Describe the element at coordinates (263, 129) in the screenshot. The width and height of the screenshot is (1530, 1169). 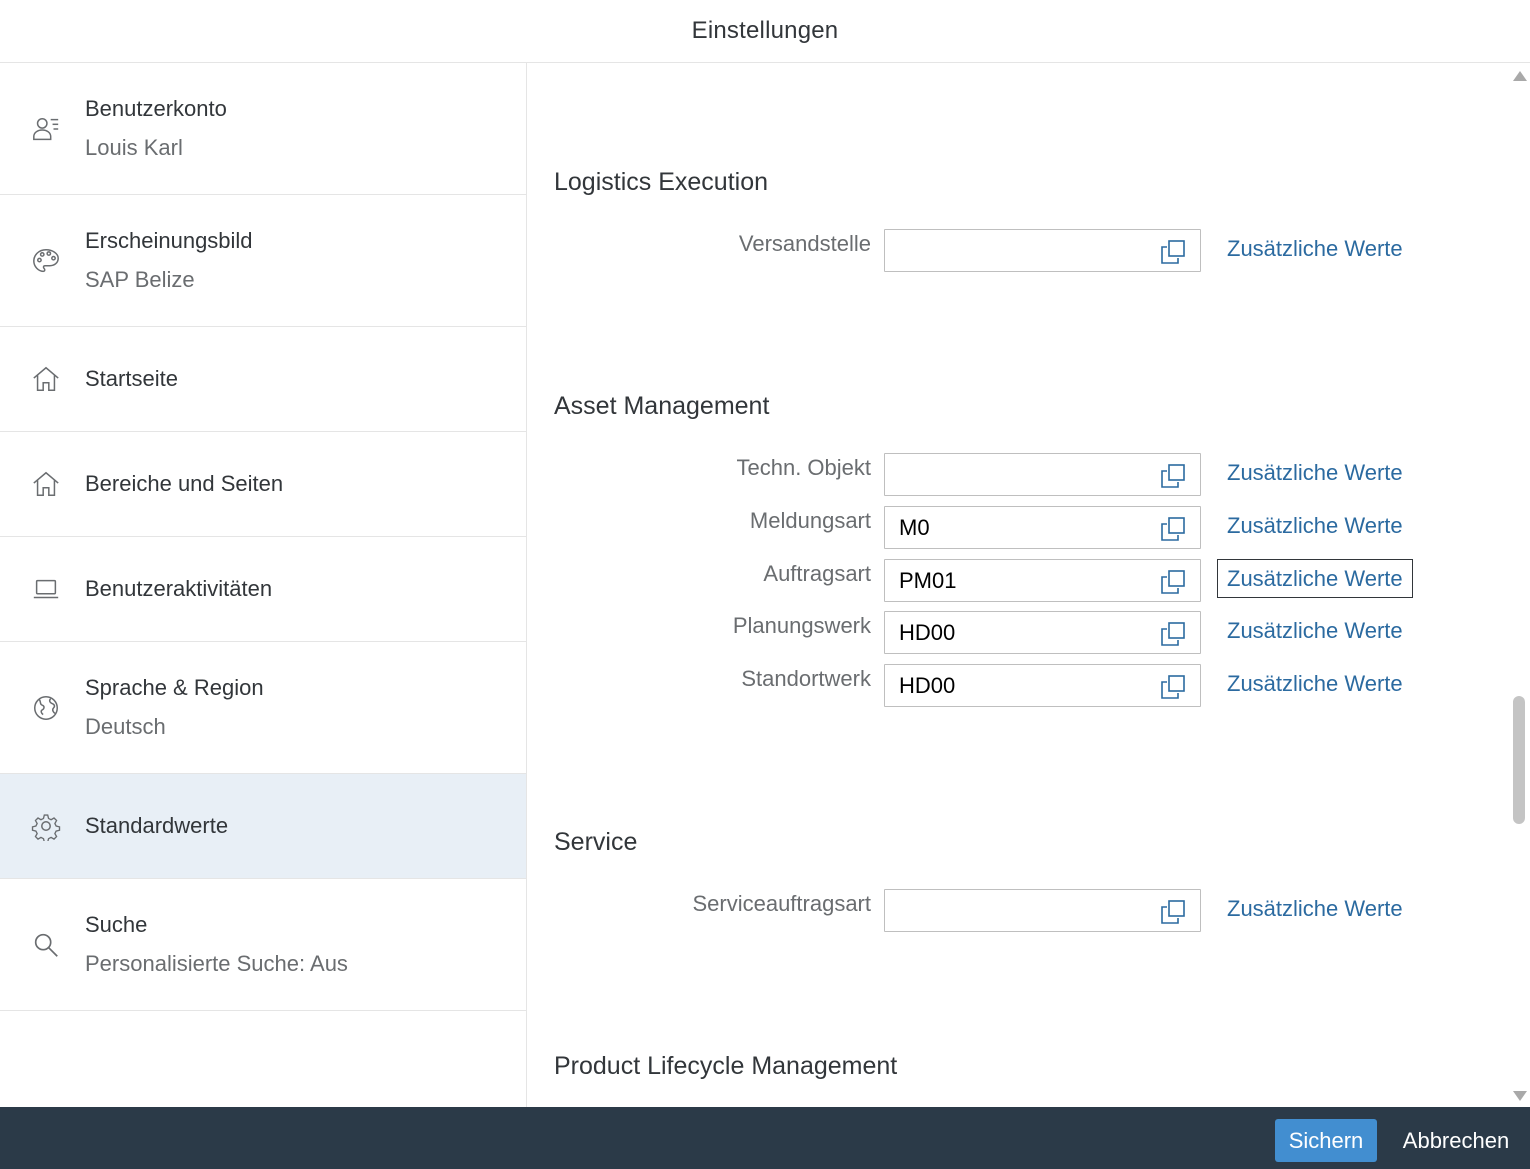
I see `sidebar-item-user-account: Benutzerkonto Louis Karl` at that location.